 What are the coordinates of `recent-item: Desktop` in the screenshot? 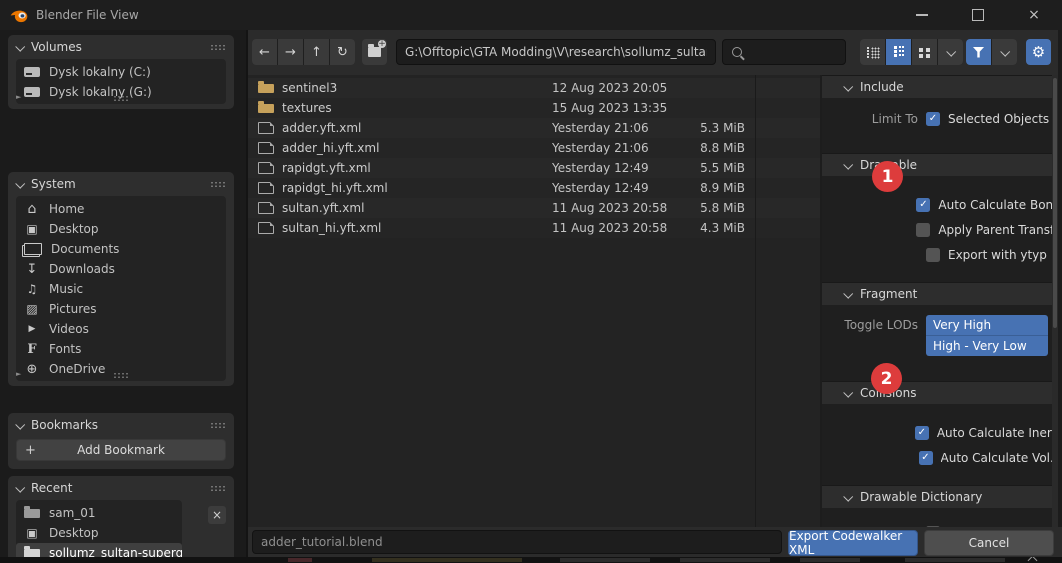 It's located at (99, 533).